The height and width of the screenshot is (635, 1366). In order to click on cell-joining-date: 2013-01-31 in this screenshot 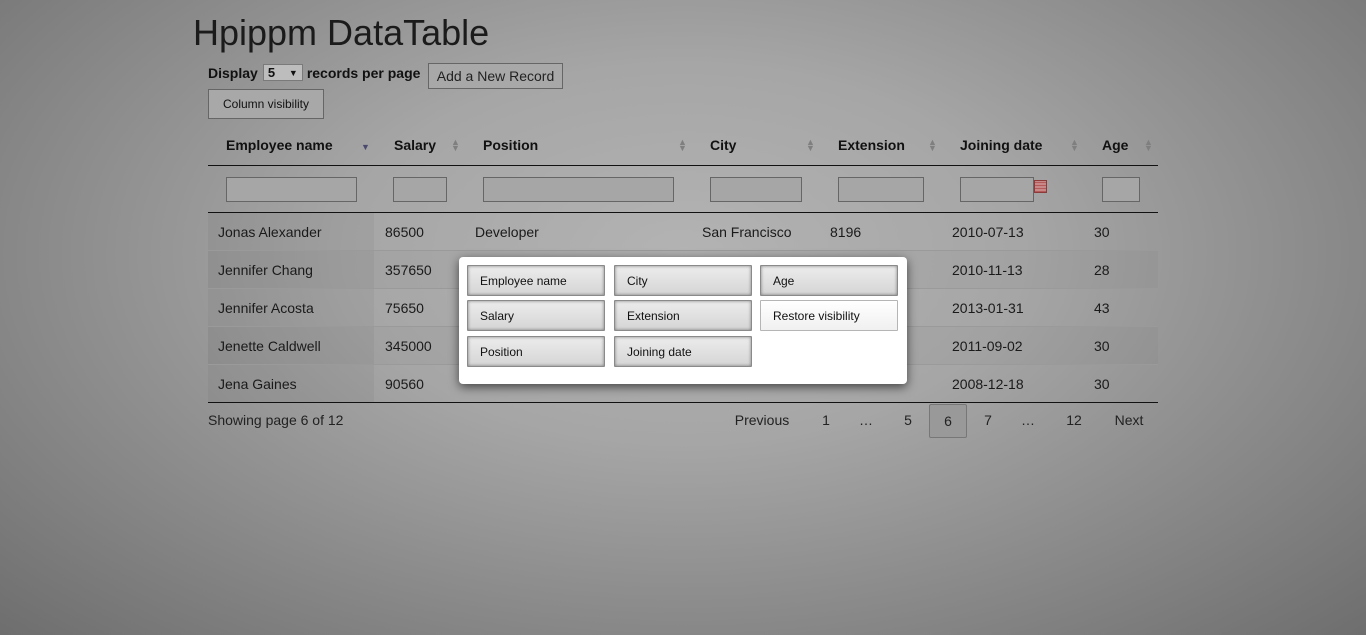, I will do `click(988, 308)`.